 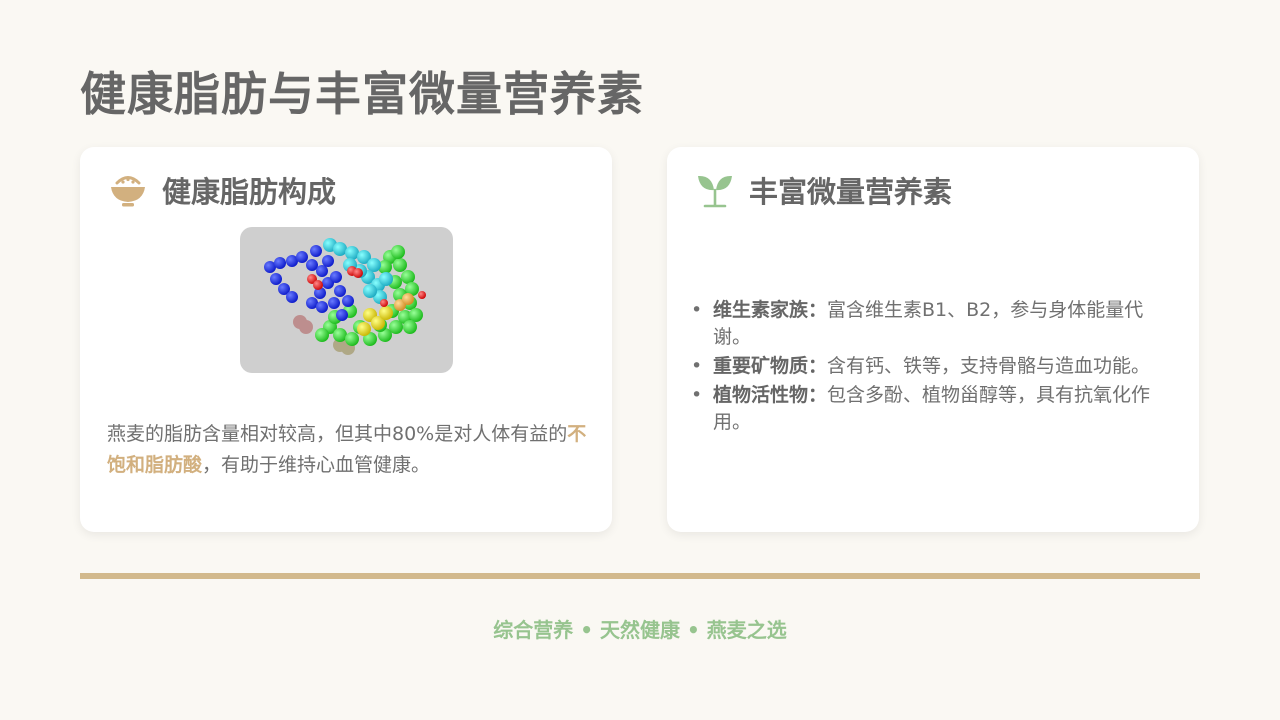 What do you see at coordinates (770, 395) in the screenshot?
I see `phytochemical-label: 植物活性物：` at bounding box center [770, 395].